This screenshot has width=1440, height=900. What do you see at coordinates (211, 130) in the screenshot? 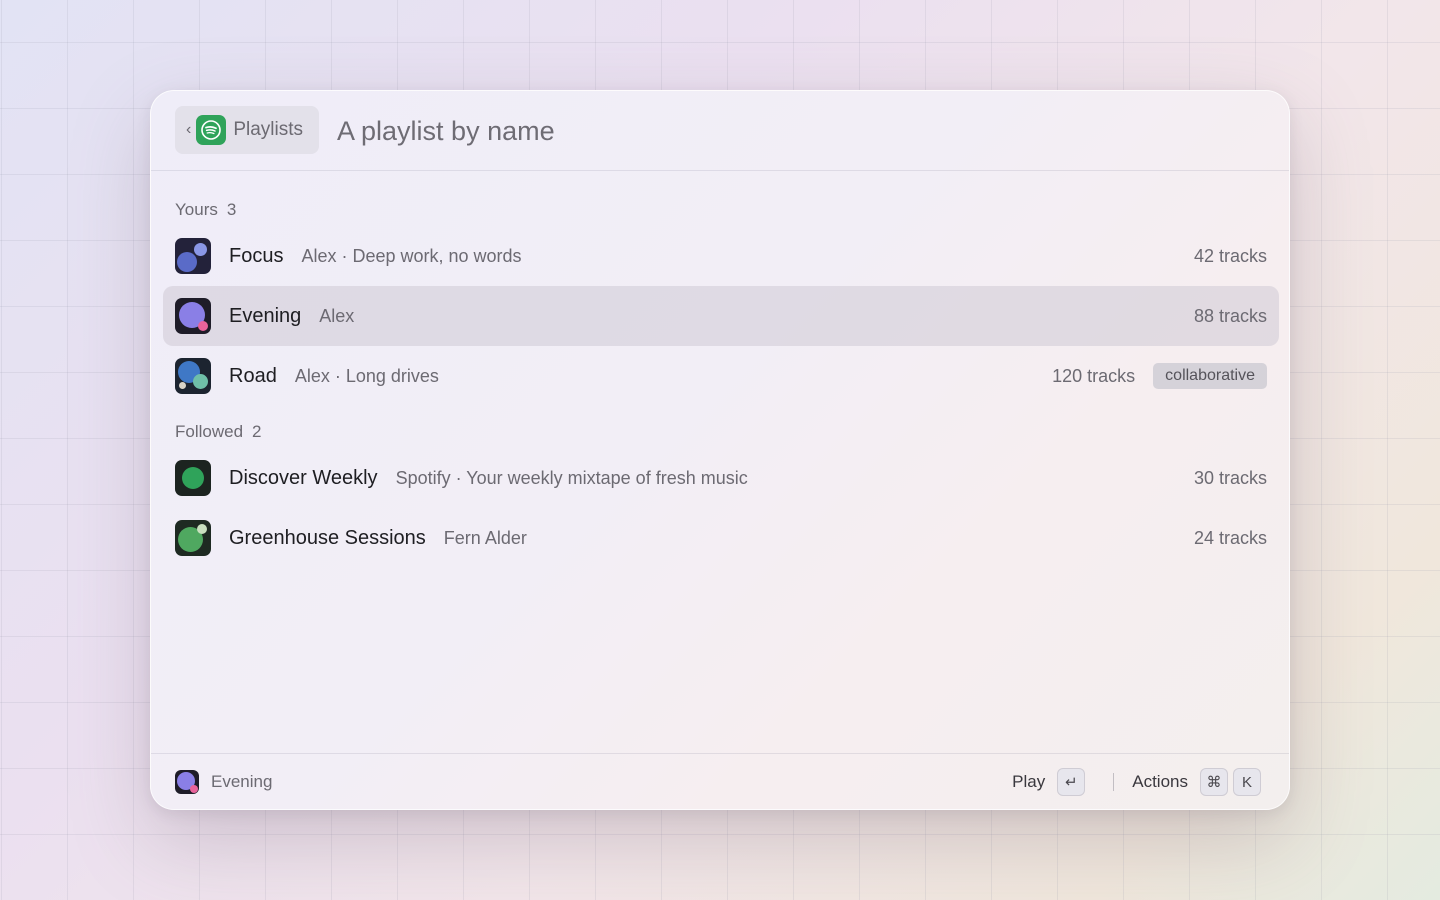
I see `spotify-logo-icon` at bounding box center [211, 130].